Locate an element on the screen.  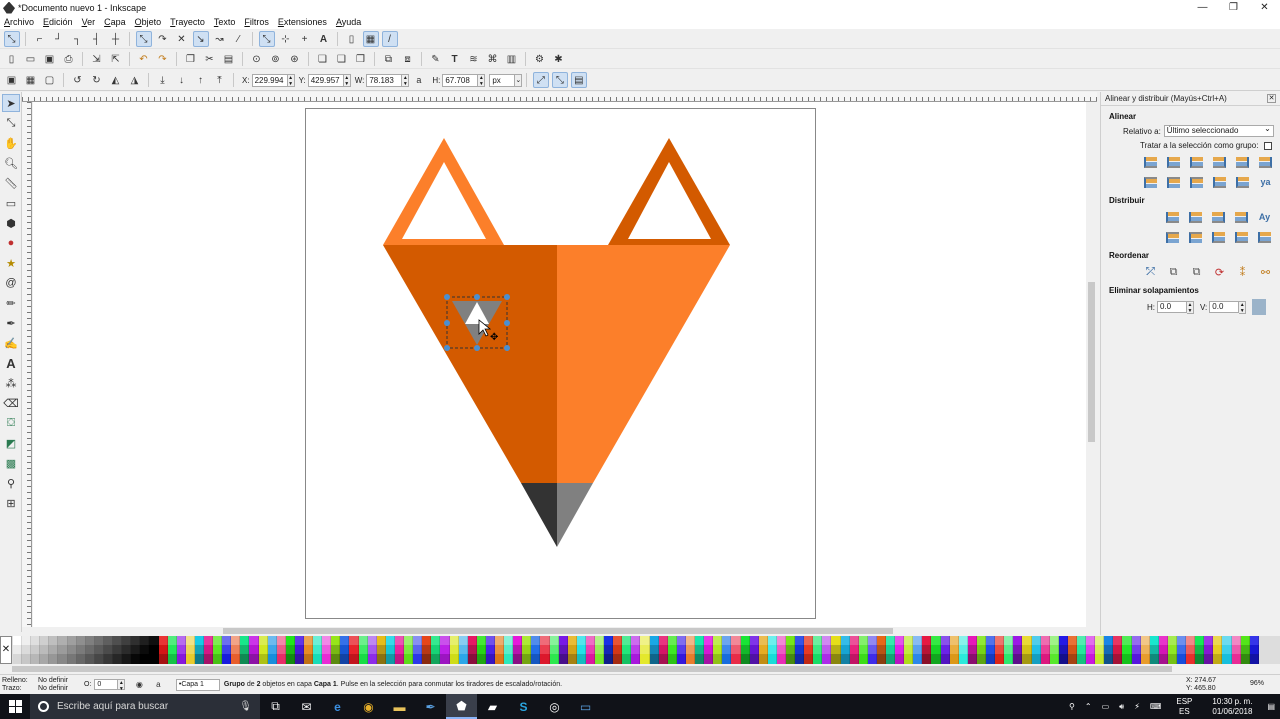
text-font-icon: T is located at coordinates (455, 59).